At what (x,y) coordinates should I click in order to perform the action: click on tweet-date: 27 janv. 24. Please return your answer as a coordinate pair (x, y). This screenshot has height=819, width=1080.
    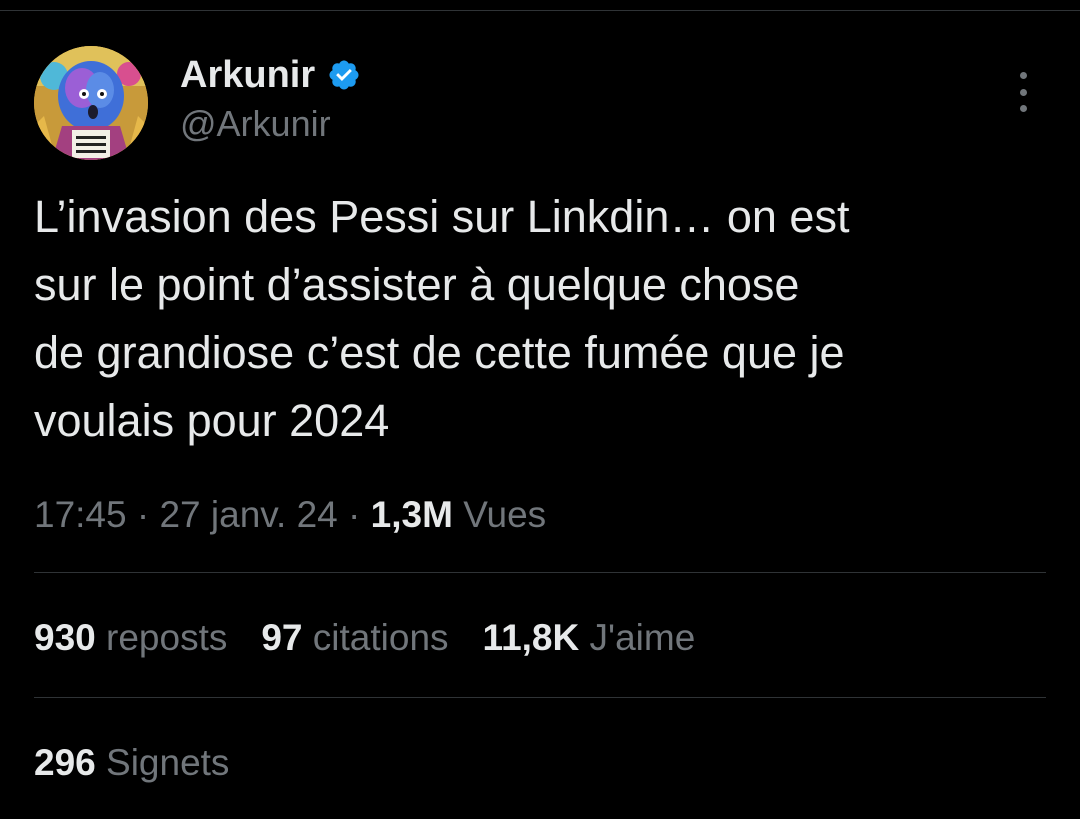
    Looking at the image, I should click on (248, 514).